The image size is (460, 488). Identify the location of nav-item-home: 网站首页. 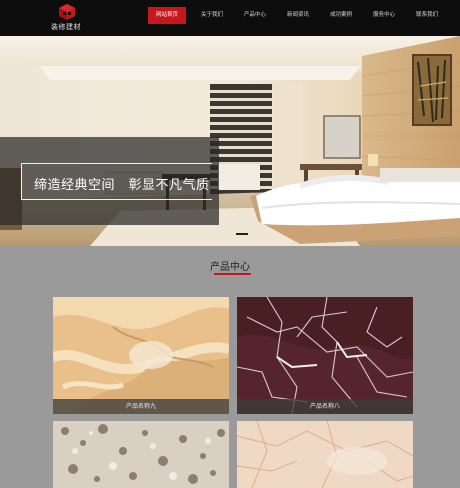
(167, 15).